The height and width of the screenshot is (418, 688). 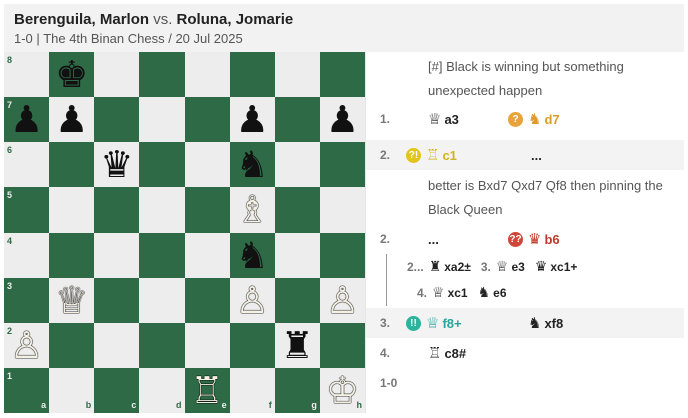 I want to click on square-g7, so click(x=297, y=120).